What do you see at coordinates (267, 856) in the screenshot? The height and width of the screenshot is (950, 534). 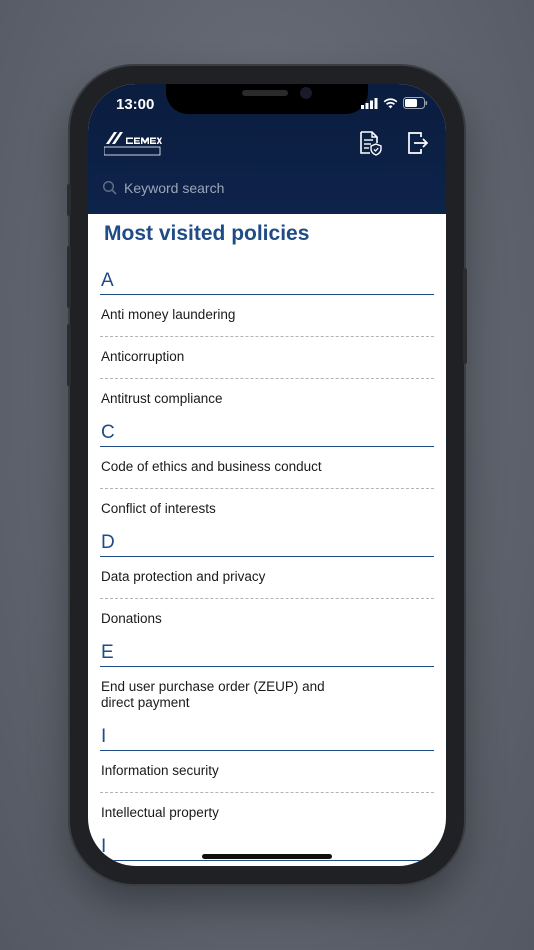 I see `home-indicator` at bounding box center [267, 856].